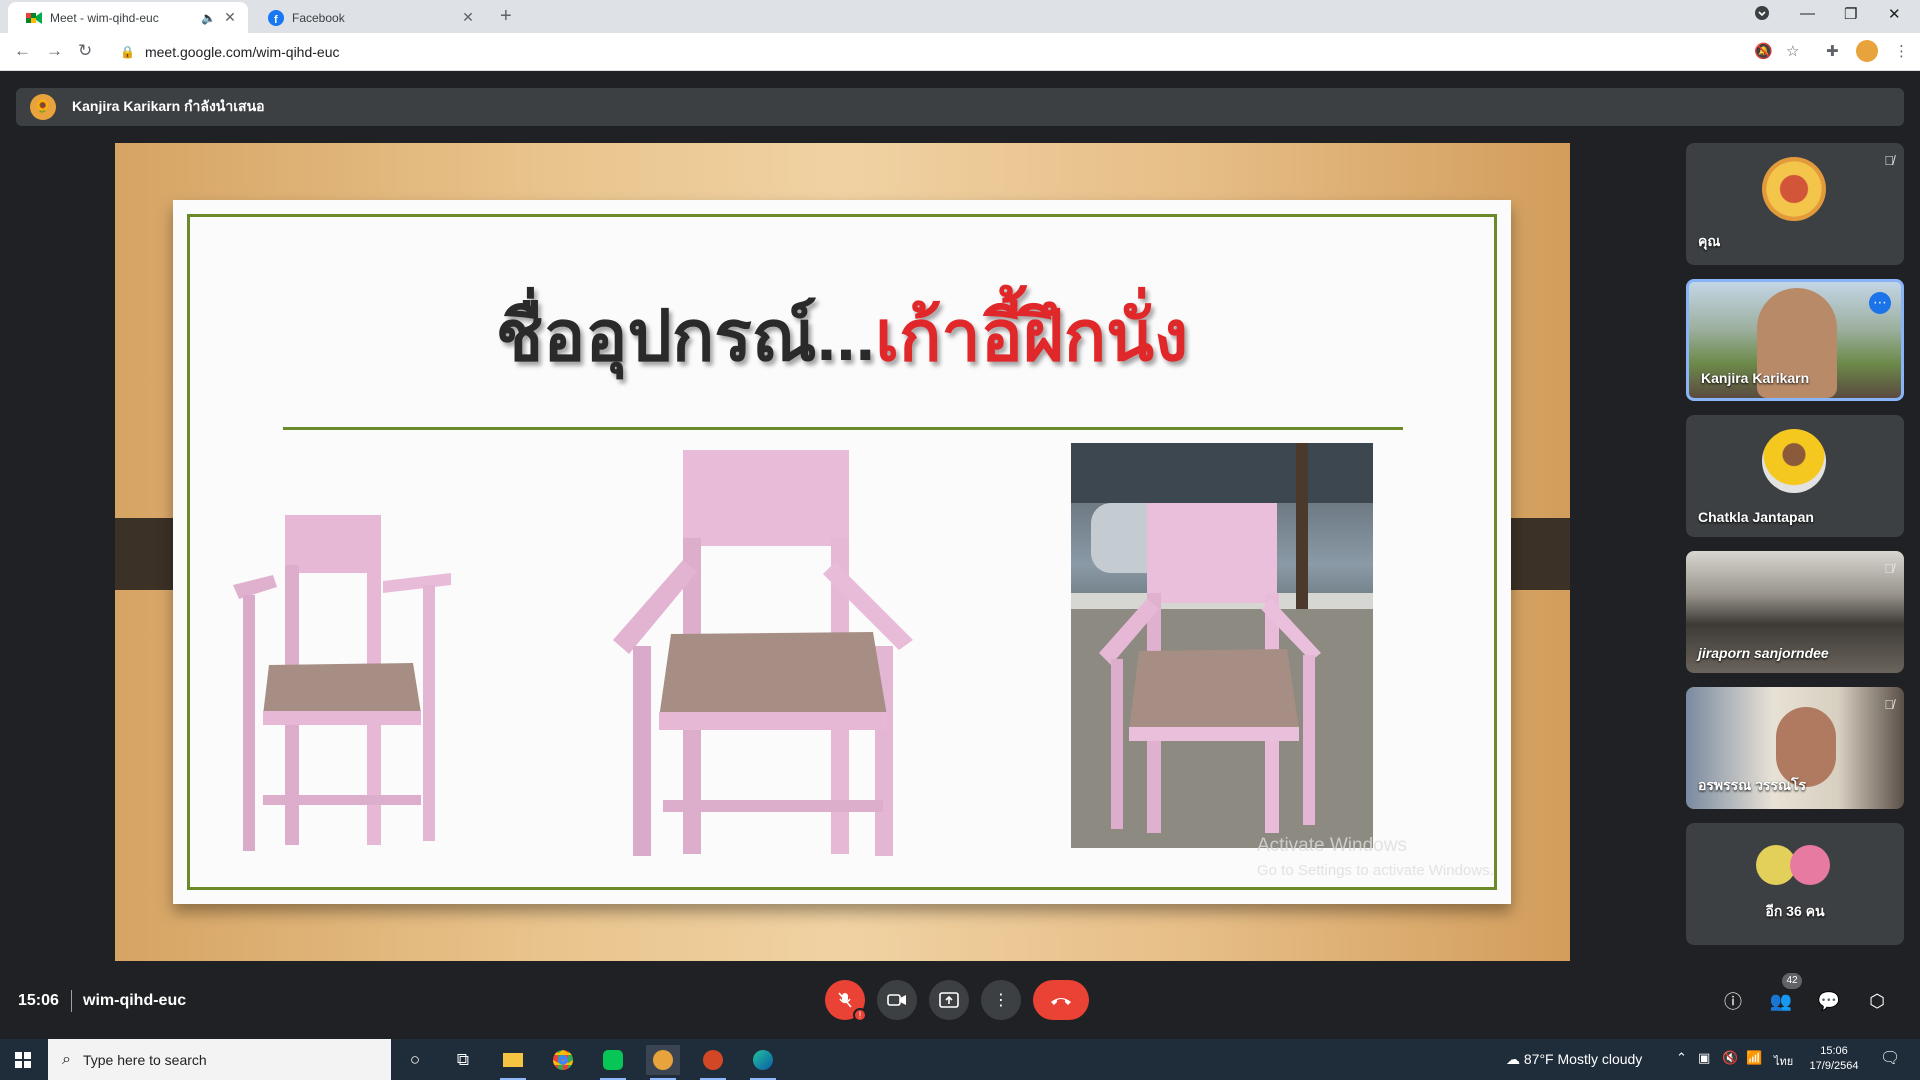  Describe the element at coordinates (415, 1060) in the screenshot. I see `cortana-icon: ○` at that location.